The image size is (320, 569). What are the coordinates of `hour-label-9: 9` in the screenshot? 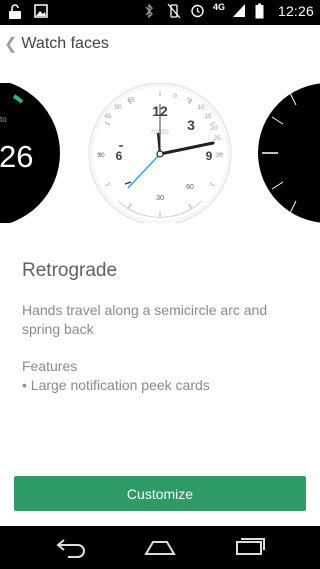 It's located at (209, 156).